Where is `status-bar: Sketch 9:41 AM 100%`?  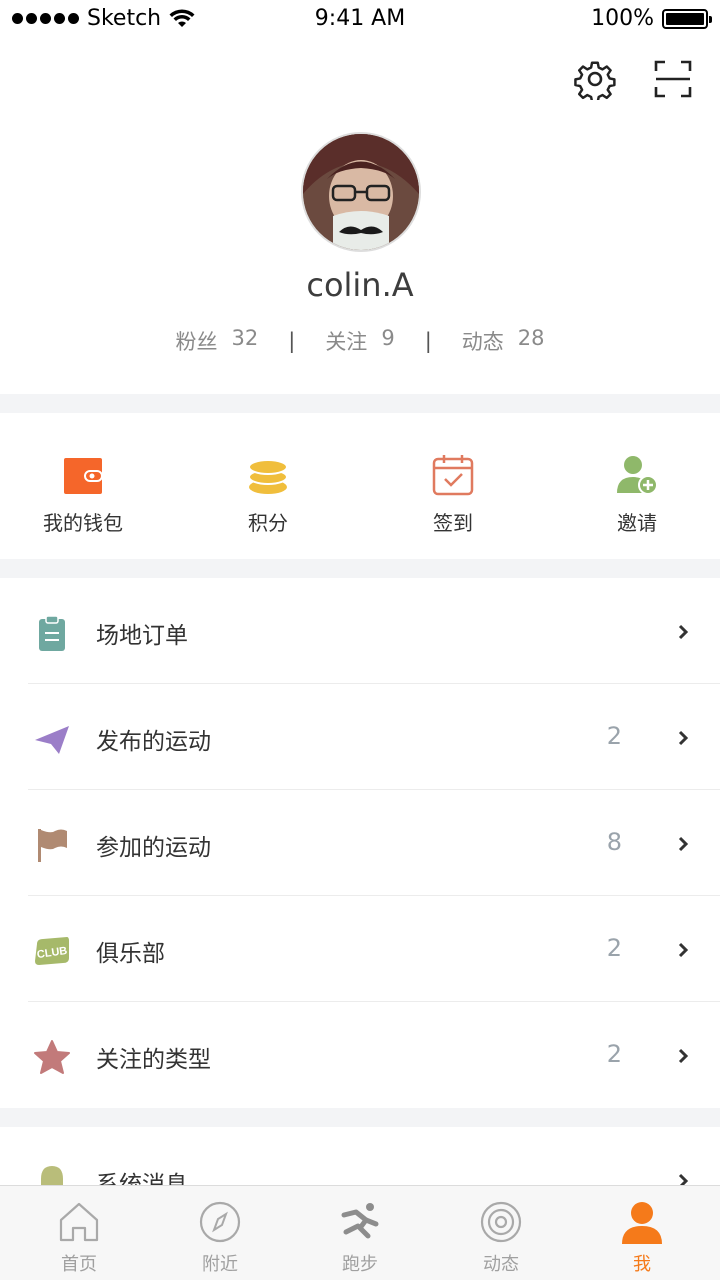 status-bar: Sketch 9:41 AM 100% is located at coordinates (360, 20).